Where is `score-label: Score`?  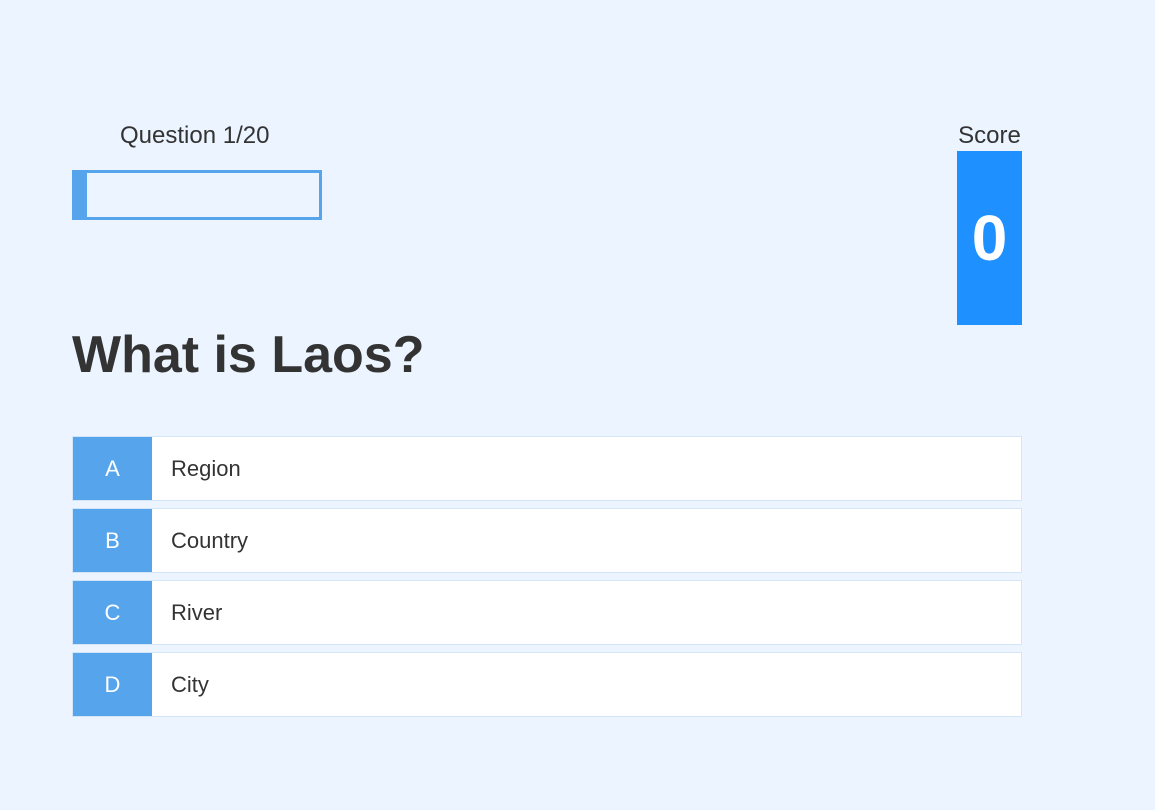 score-label: Score is located at coordinates (989, 135).